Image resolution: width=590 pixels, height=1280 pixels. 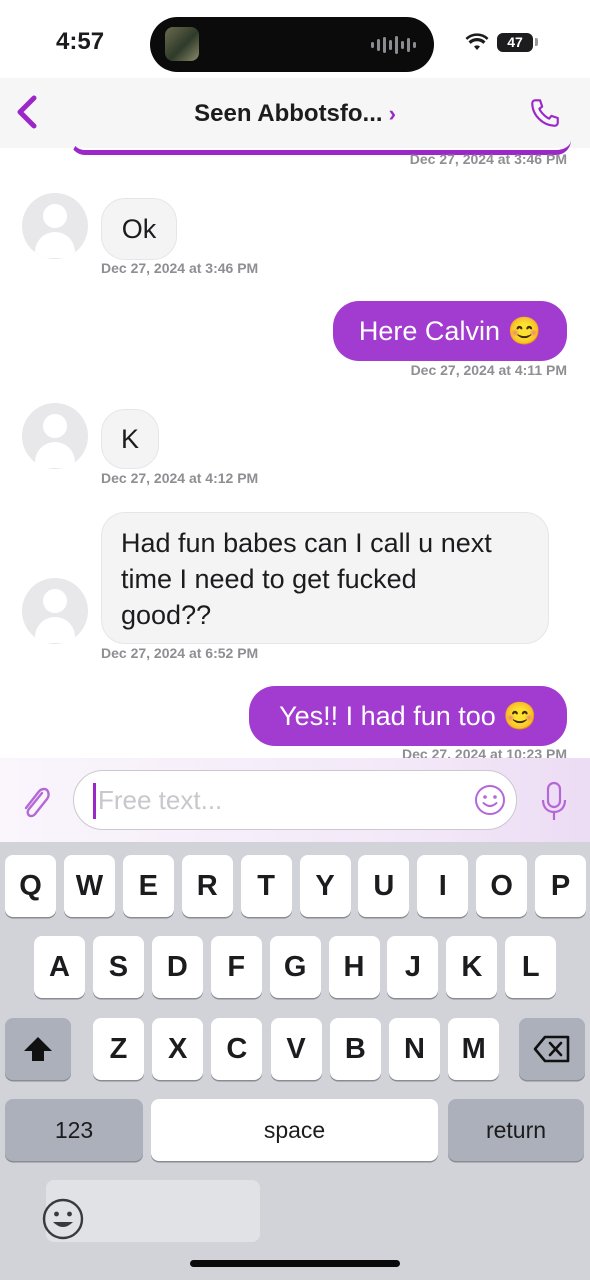 I want to click on key-k: K, so click(x=472, y=967).